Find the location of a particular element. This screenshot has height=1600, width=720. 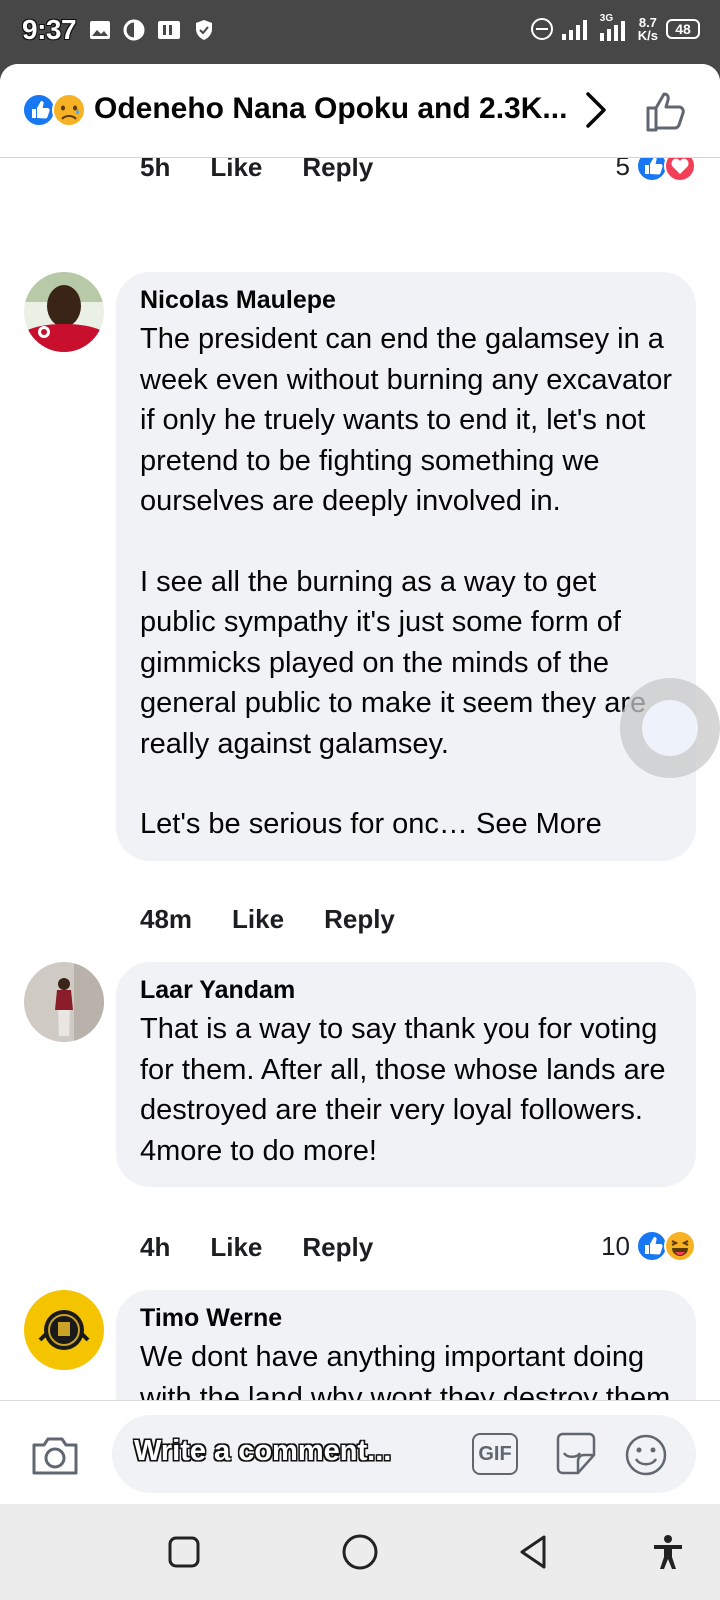

comment-actions: 4h Like Reply is located at coordinates (276, 1247).